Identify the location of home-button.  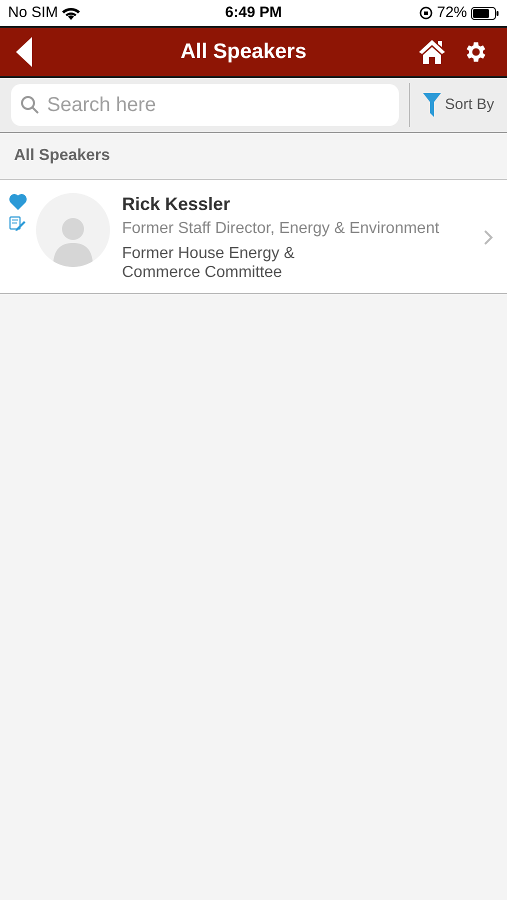
(432, 52).